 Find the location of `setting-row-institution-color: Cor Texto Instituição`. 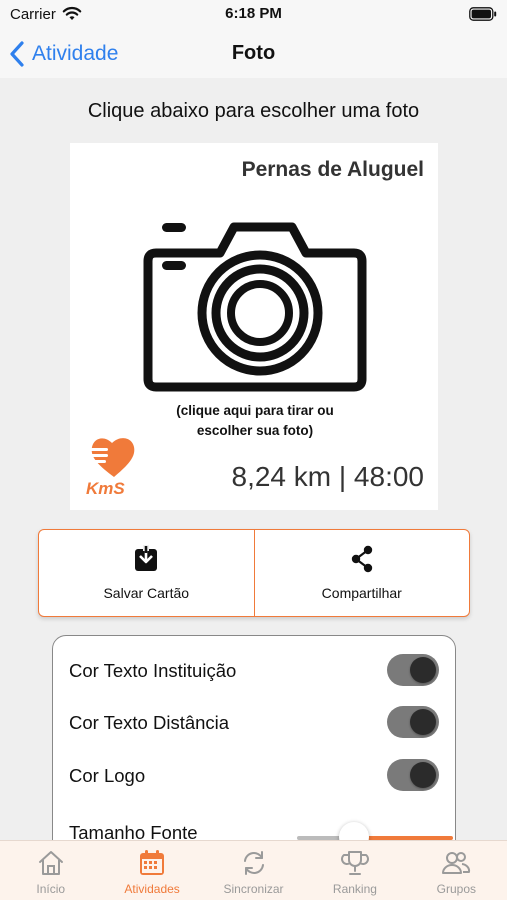

setting-row-institution-color: Cor Texto Instituição is located at coordinates (254, 672).